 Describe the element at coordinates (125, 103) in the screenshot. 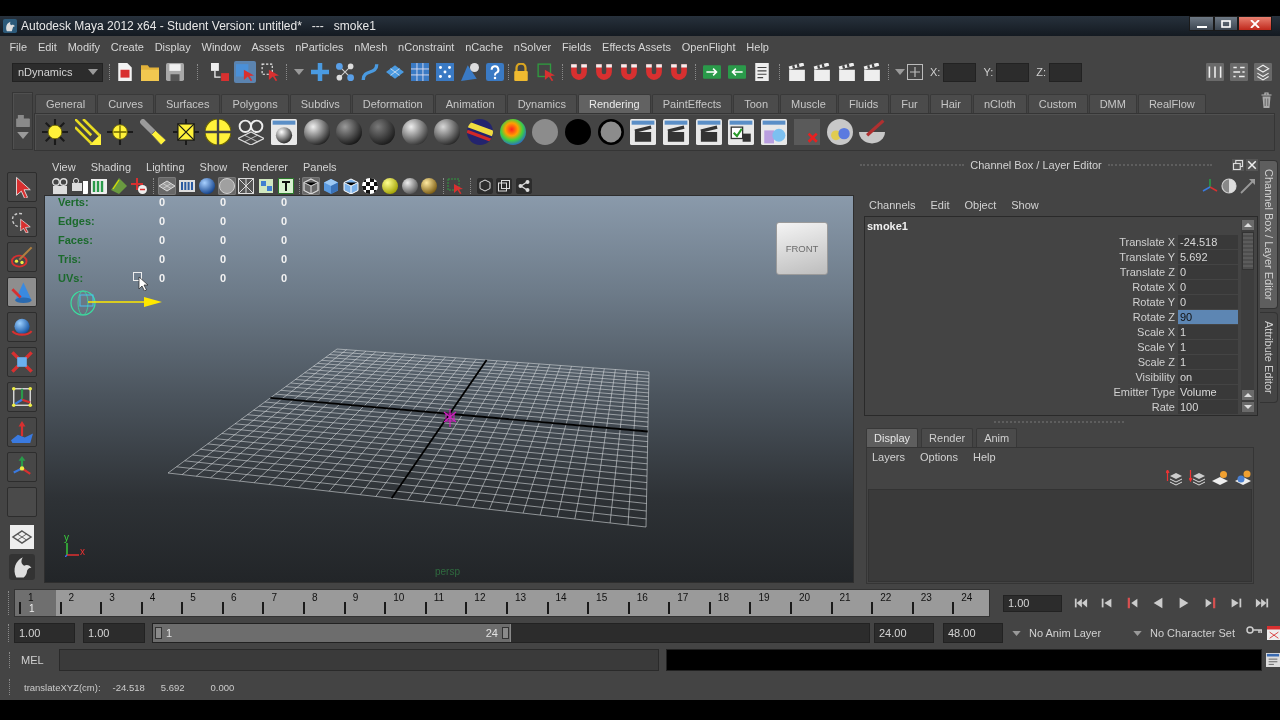

I see `shelf-tab: Curves` at that location.